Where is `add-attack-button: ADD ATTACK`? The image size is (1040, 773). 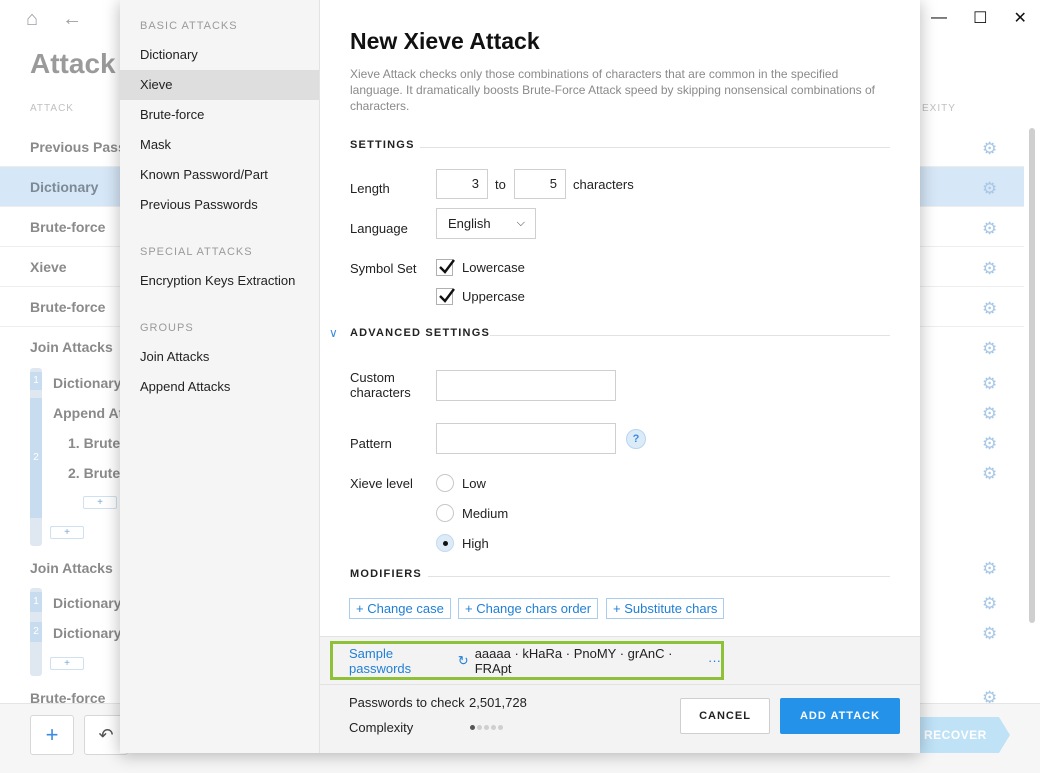 add-attack-button: ADD ATTACK is located at coordinates (840, 716).